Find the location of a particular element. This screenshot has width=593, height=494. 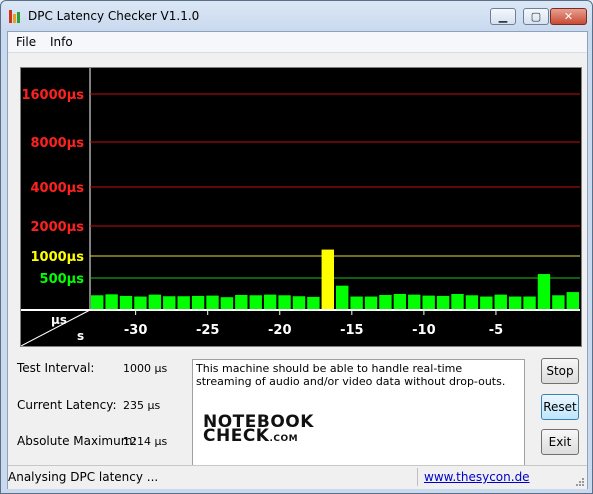

y-tick-label: 4000µs is located at coordinates (58, 188).